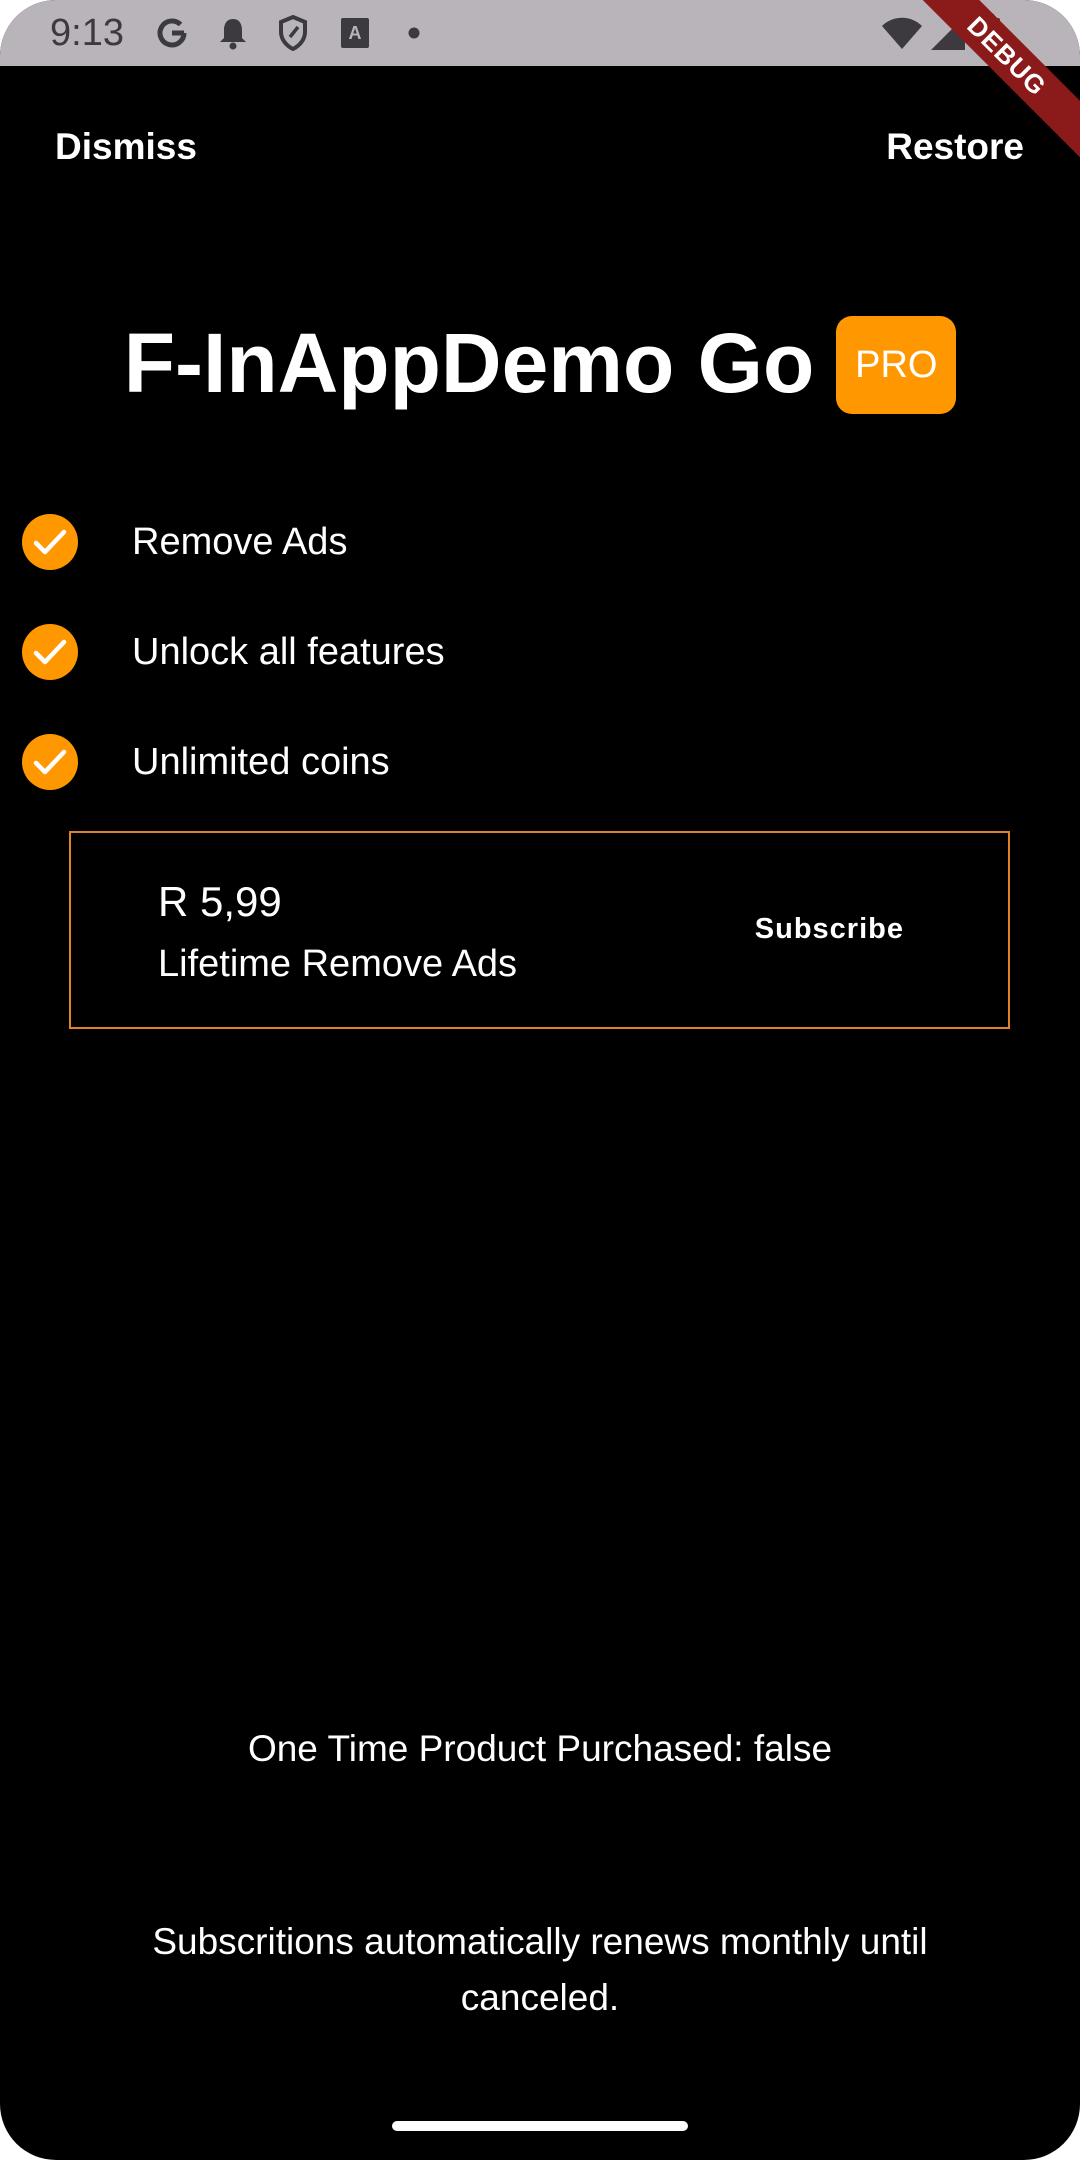  I want to click on feature-item: Unlimited coins, so click(206, 762).